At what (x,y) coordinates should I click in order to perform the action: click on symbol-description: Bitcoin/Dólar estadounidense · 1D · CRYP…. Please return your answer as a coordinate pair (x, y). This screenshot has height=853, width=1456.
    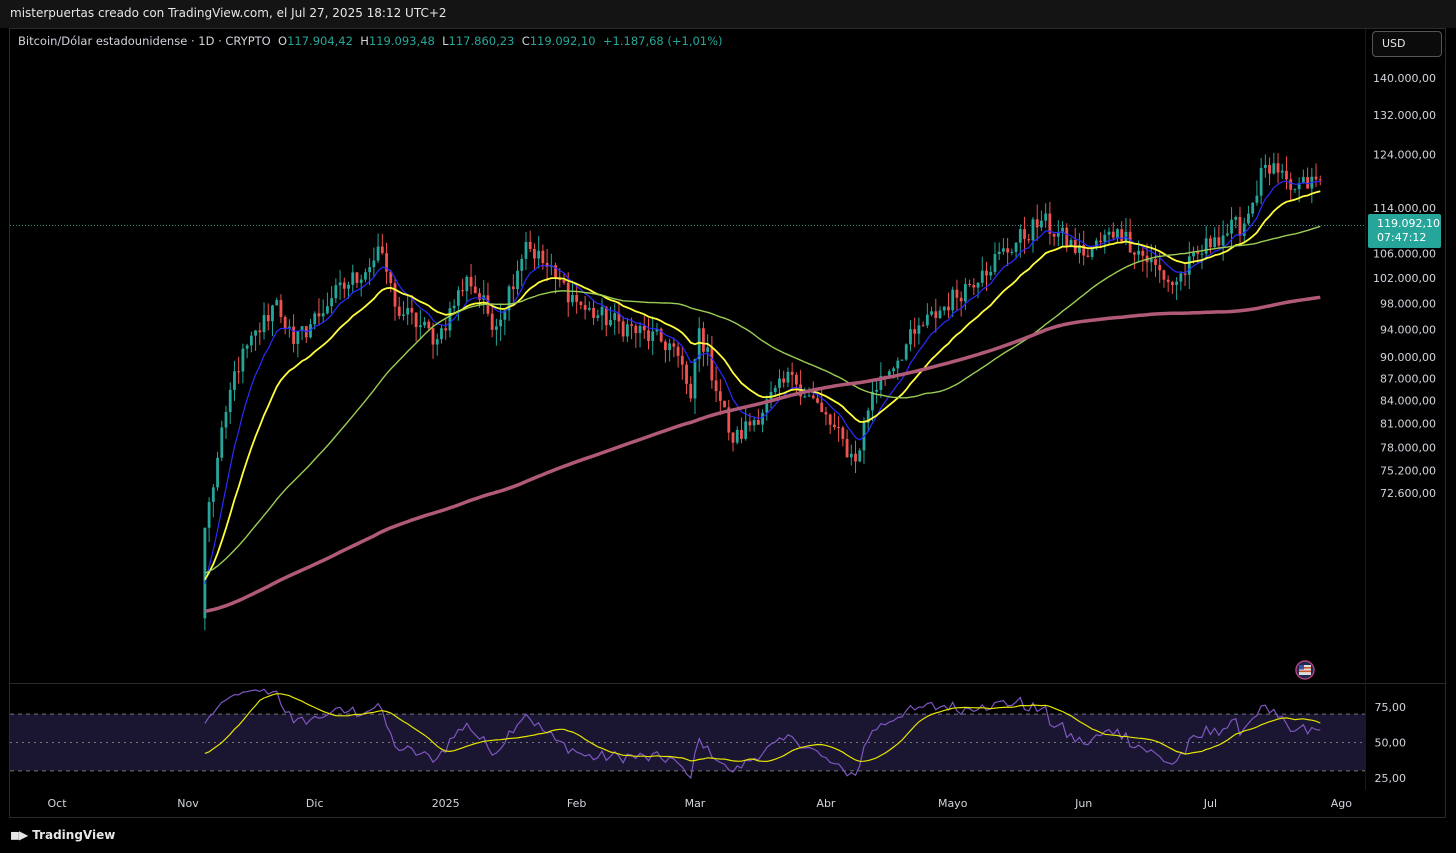
    Looking at the image, I should click on (144, 41).